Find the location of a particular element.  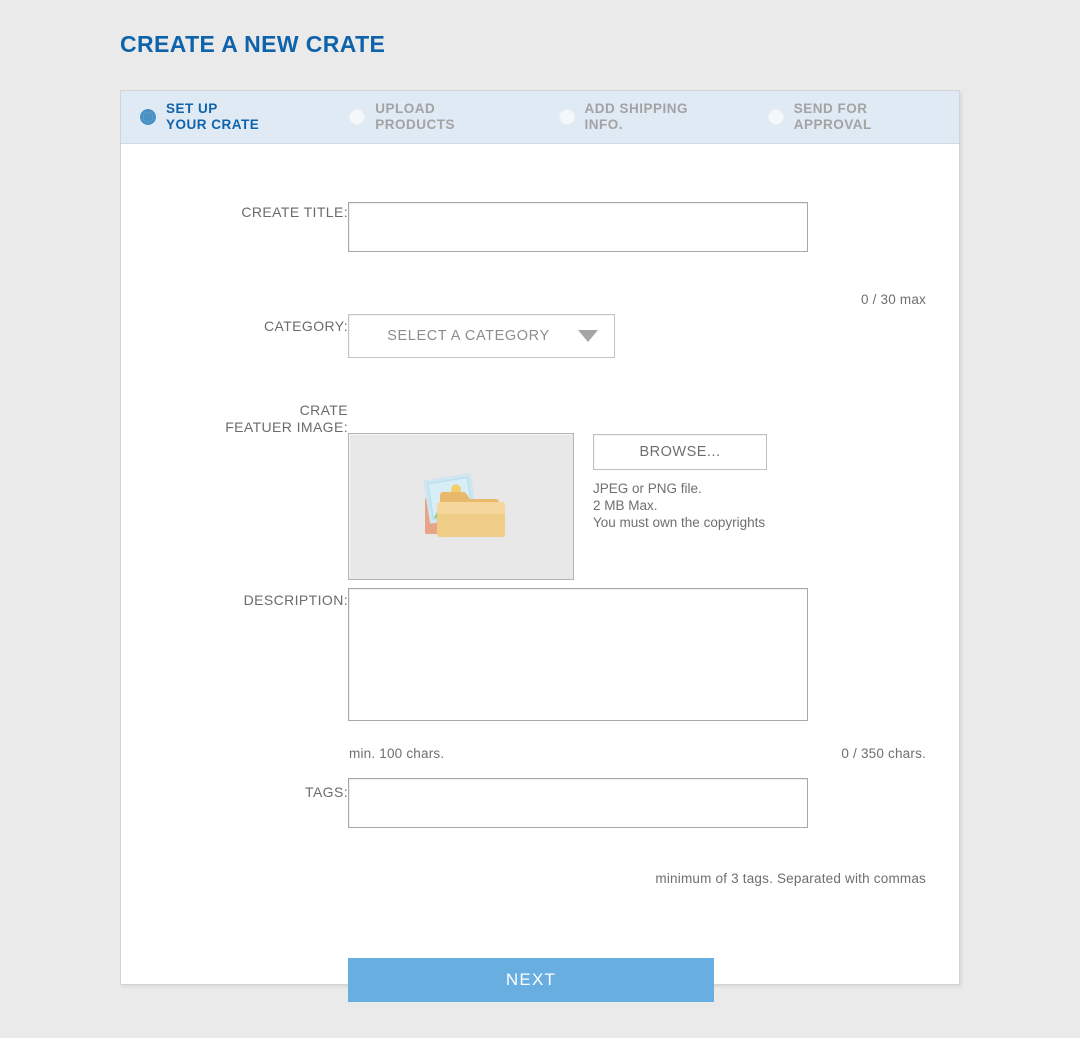

crate-feature-image-preview is located at coordinates (461, 506).